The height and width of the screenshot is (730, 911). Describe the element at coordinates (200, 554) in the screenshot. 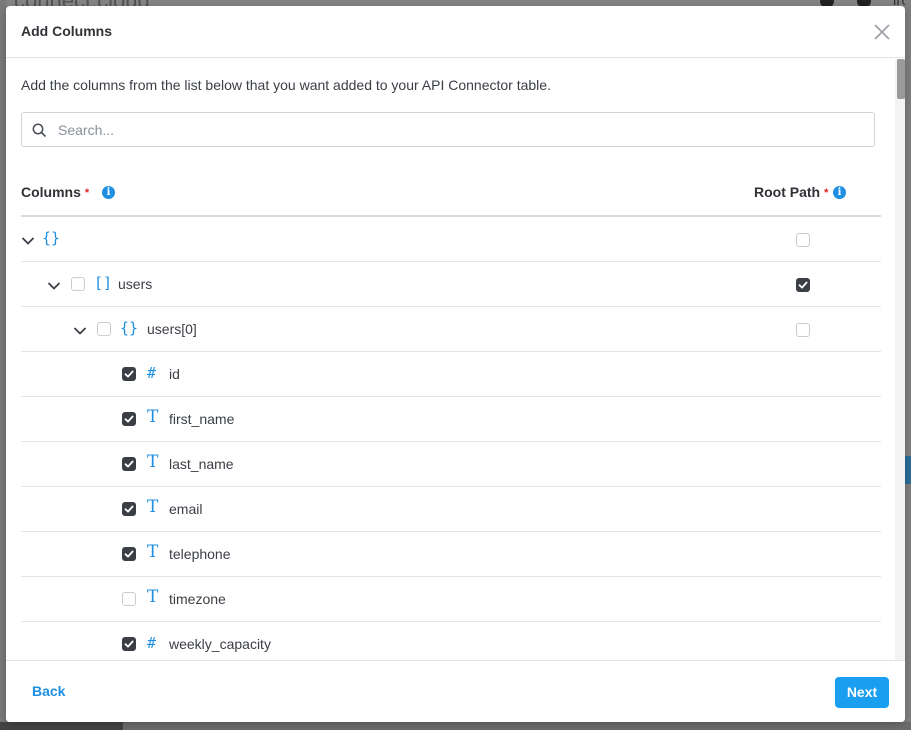

I see `column-label: telephone` at that location.